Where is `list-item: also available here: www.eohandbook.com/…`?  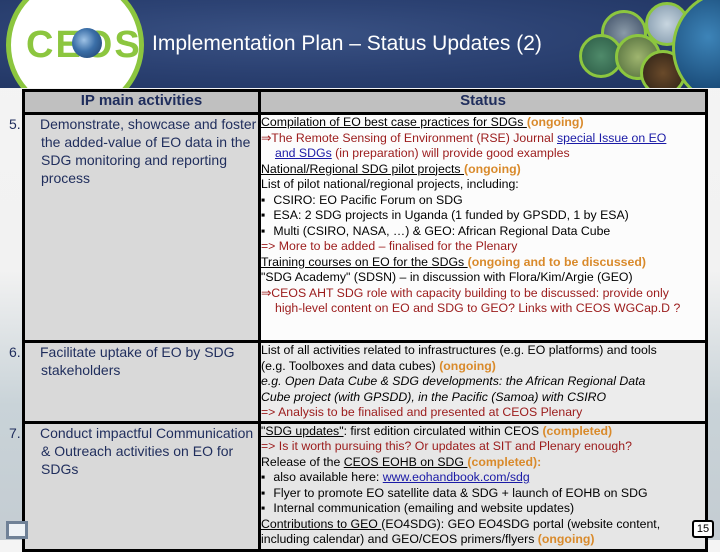 list-item: also available here: www.eohandbook.com/… is located at coordinates (483, 478).